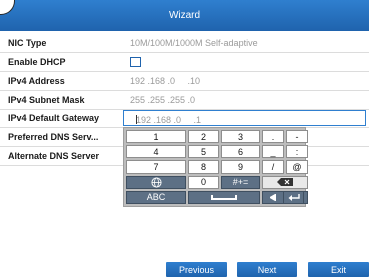 This screenshot has width=369, height=277. Describe the element at coordinates (156, 137) in the screenshot. I see `key-1: 1` at that location.